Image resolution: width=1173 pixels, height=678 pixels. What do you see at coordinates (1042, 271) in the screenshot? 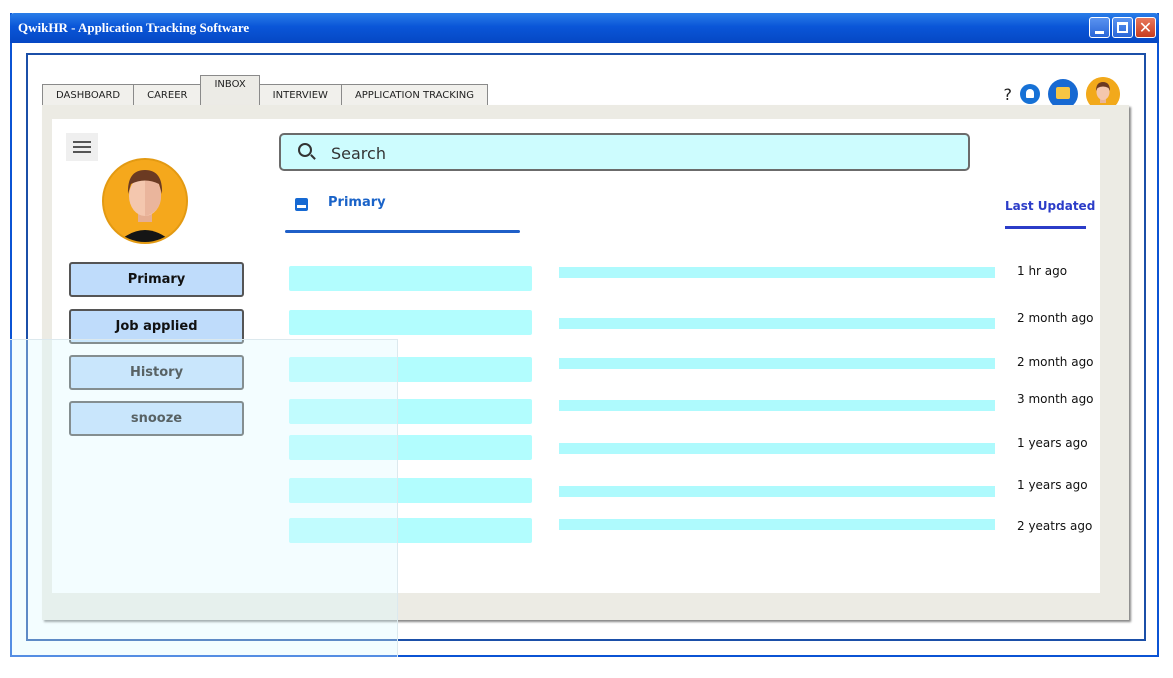
I see `message-time: 1 hr ago` at bounding box center [1042, 271].